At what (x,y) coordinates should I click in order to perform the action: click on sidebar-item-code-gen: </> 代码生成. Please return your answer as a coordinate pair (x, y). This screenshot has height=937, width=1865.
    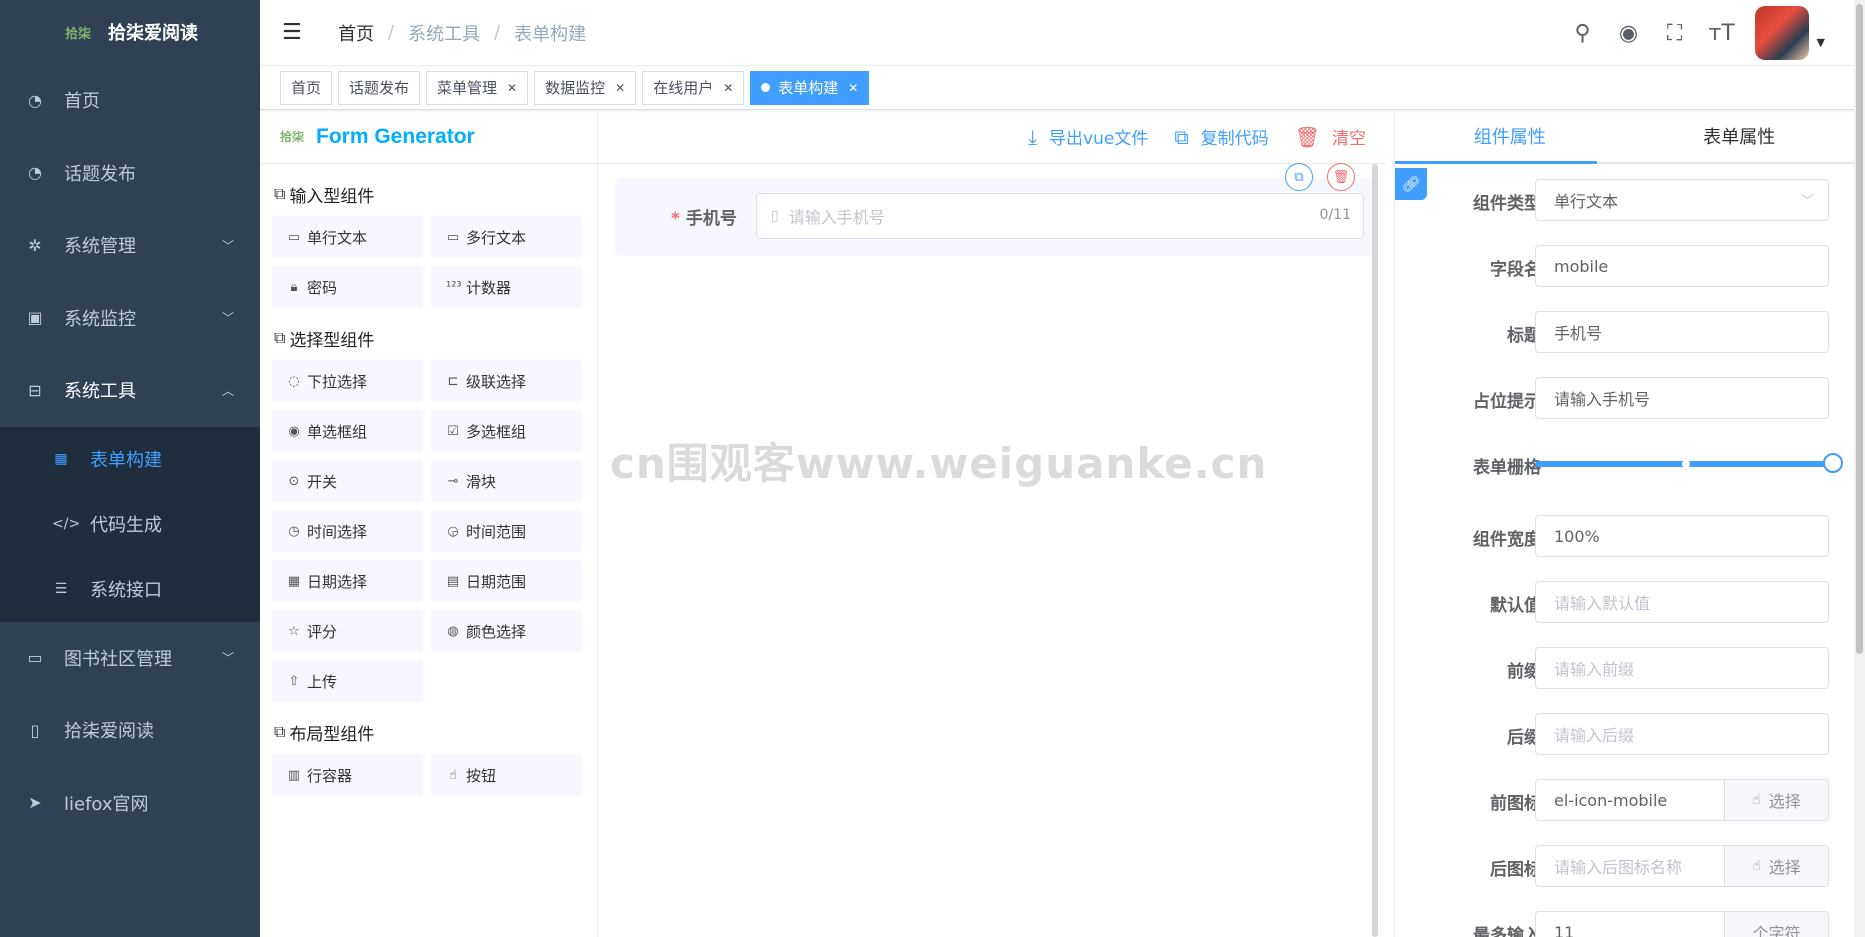
    Looking at the image, I should click on (130, 524).